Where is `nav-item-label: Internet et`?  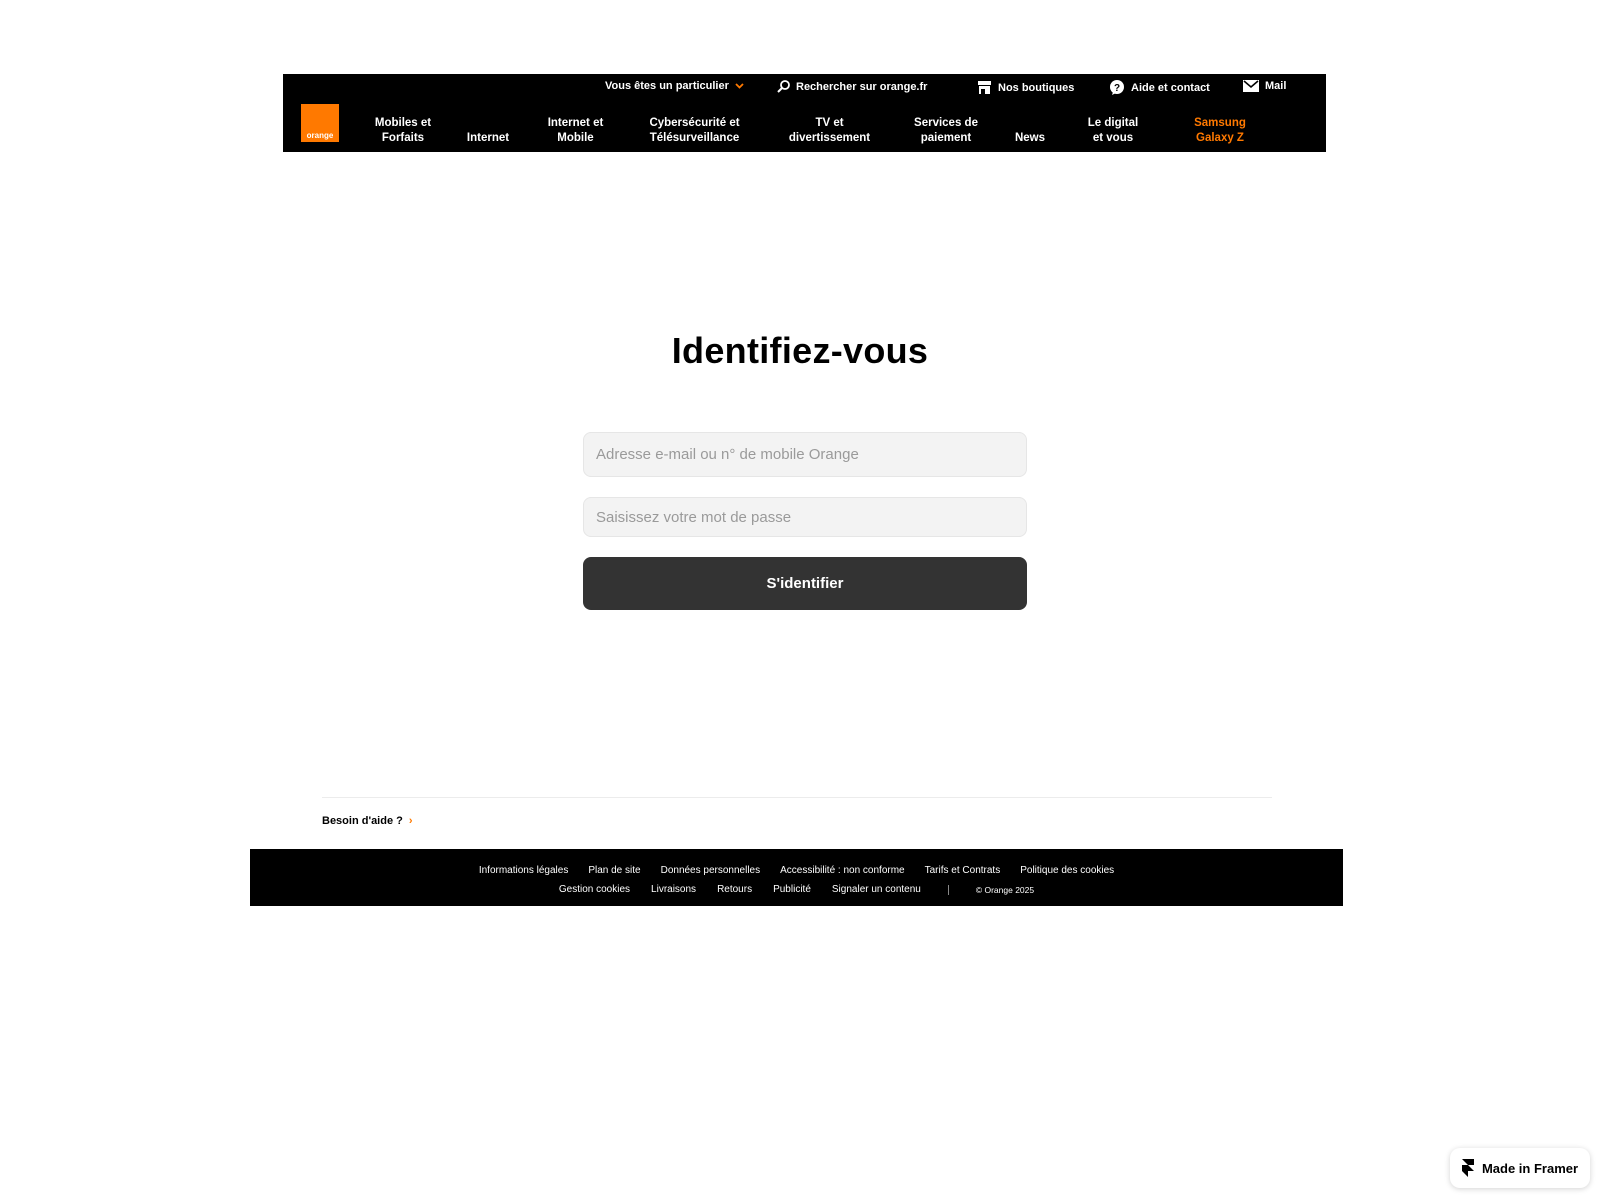 nav-item-label: Internet et is located at coordinates (575, 123).